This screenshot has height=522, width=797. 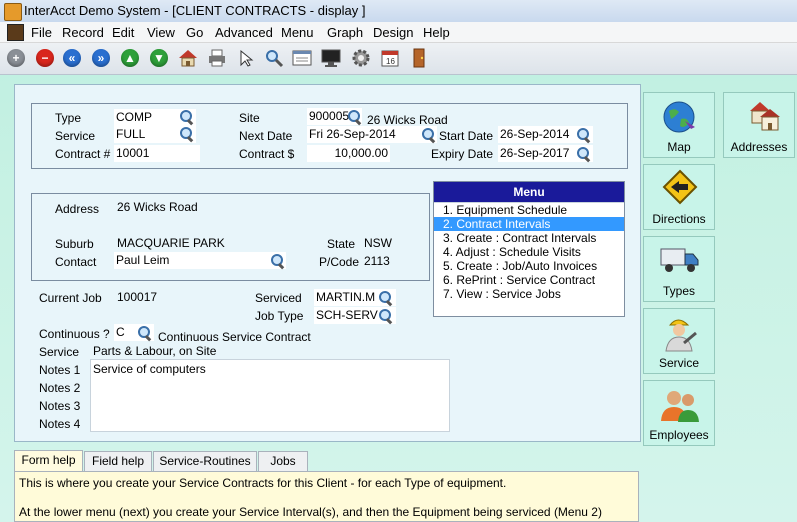 I want to click on monitor-icon, so click(x=331, y=58).